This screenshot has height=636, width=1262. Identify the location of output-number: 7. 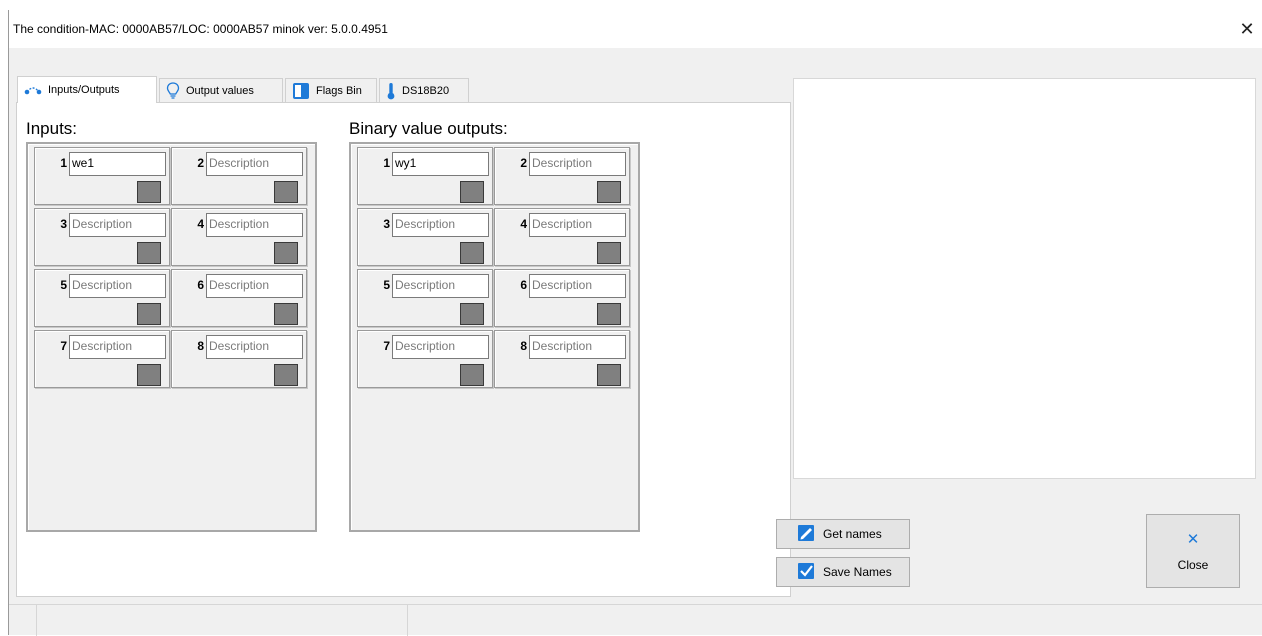
(386, 346).